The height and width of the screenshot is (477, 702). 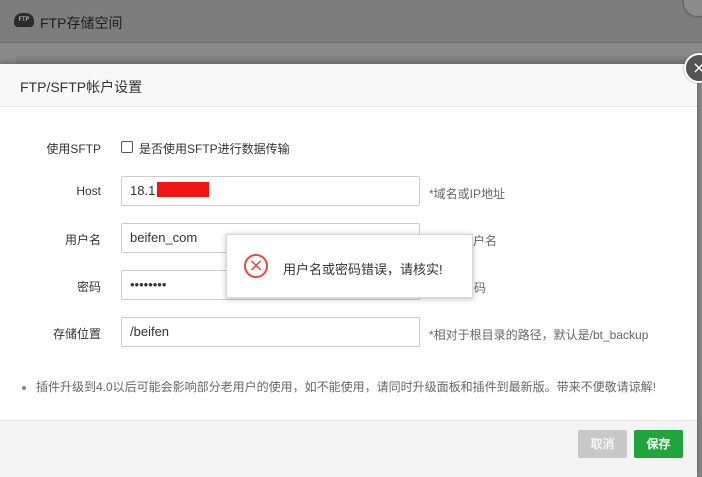 I want to click on sftp-checkbox, so click(x=127, y=147).